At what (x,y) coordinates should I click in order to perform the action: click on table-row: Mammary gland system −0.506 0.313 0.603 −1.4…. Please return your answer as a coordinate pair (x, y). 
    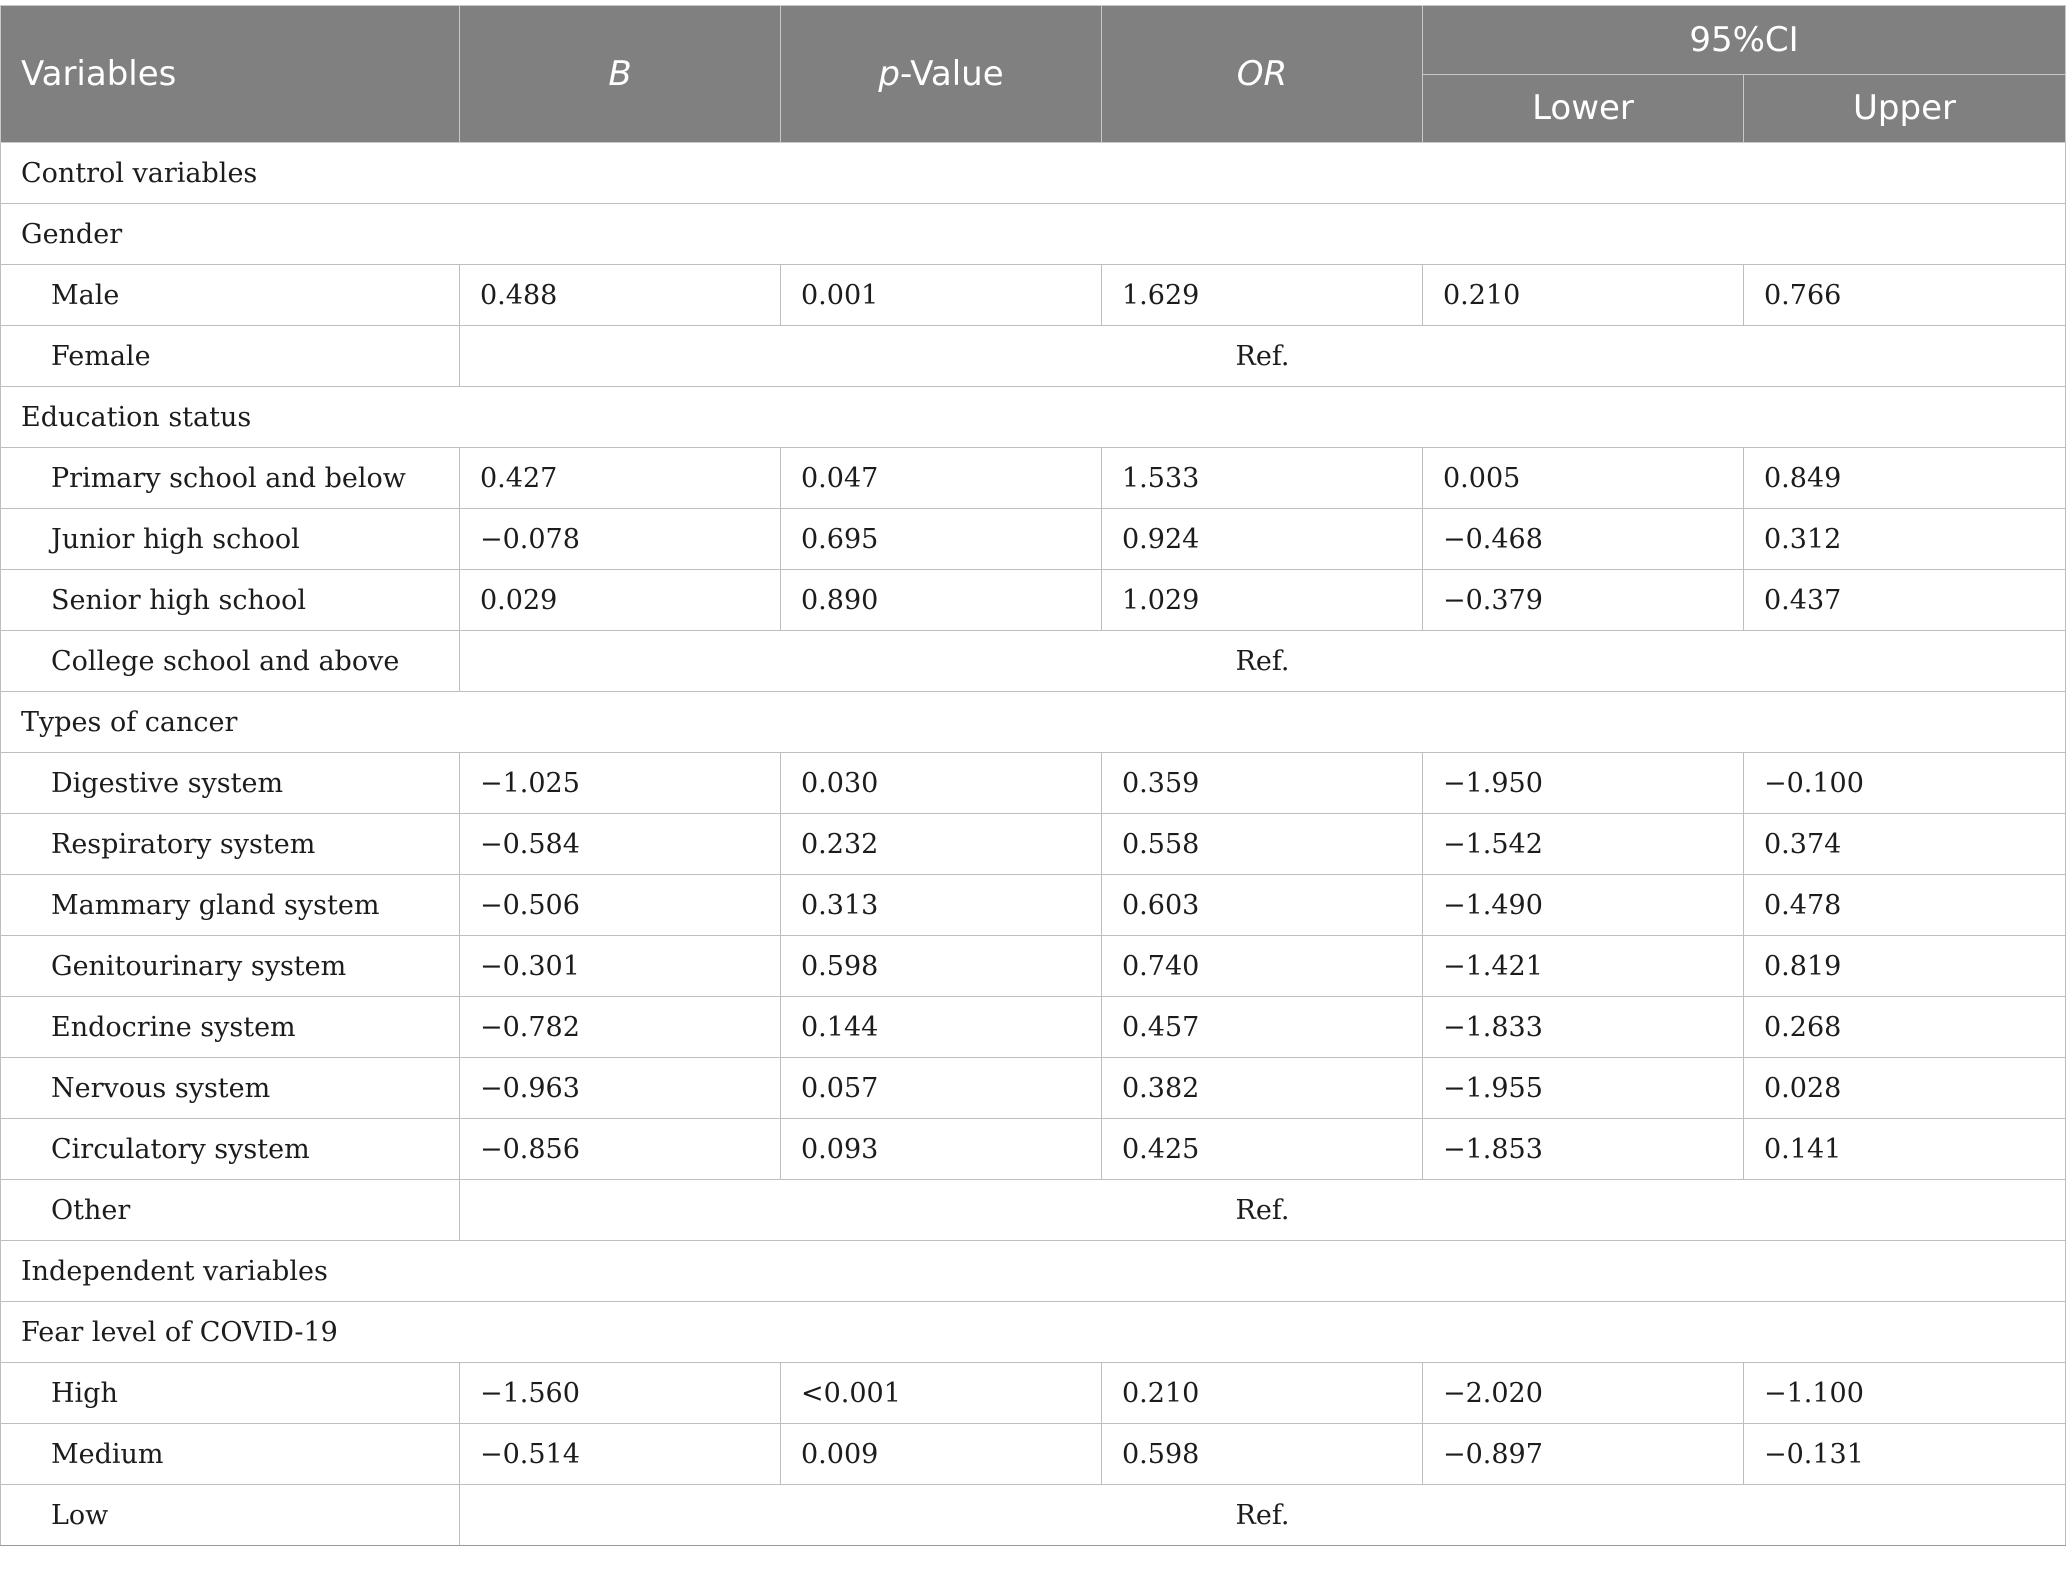
    Looking at the image, I should click on (1033, 905).